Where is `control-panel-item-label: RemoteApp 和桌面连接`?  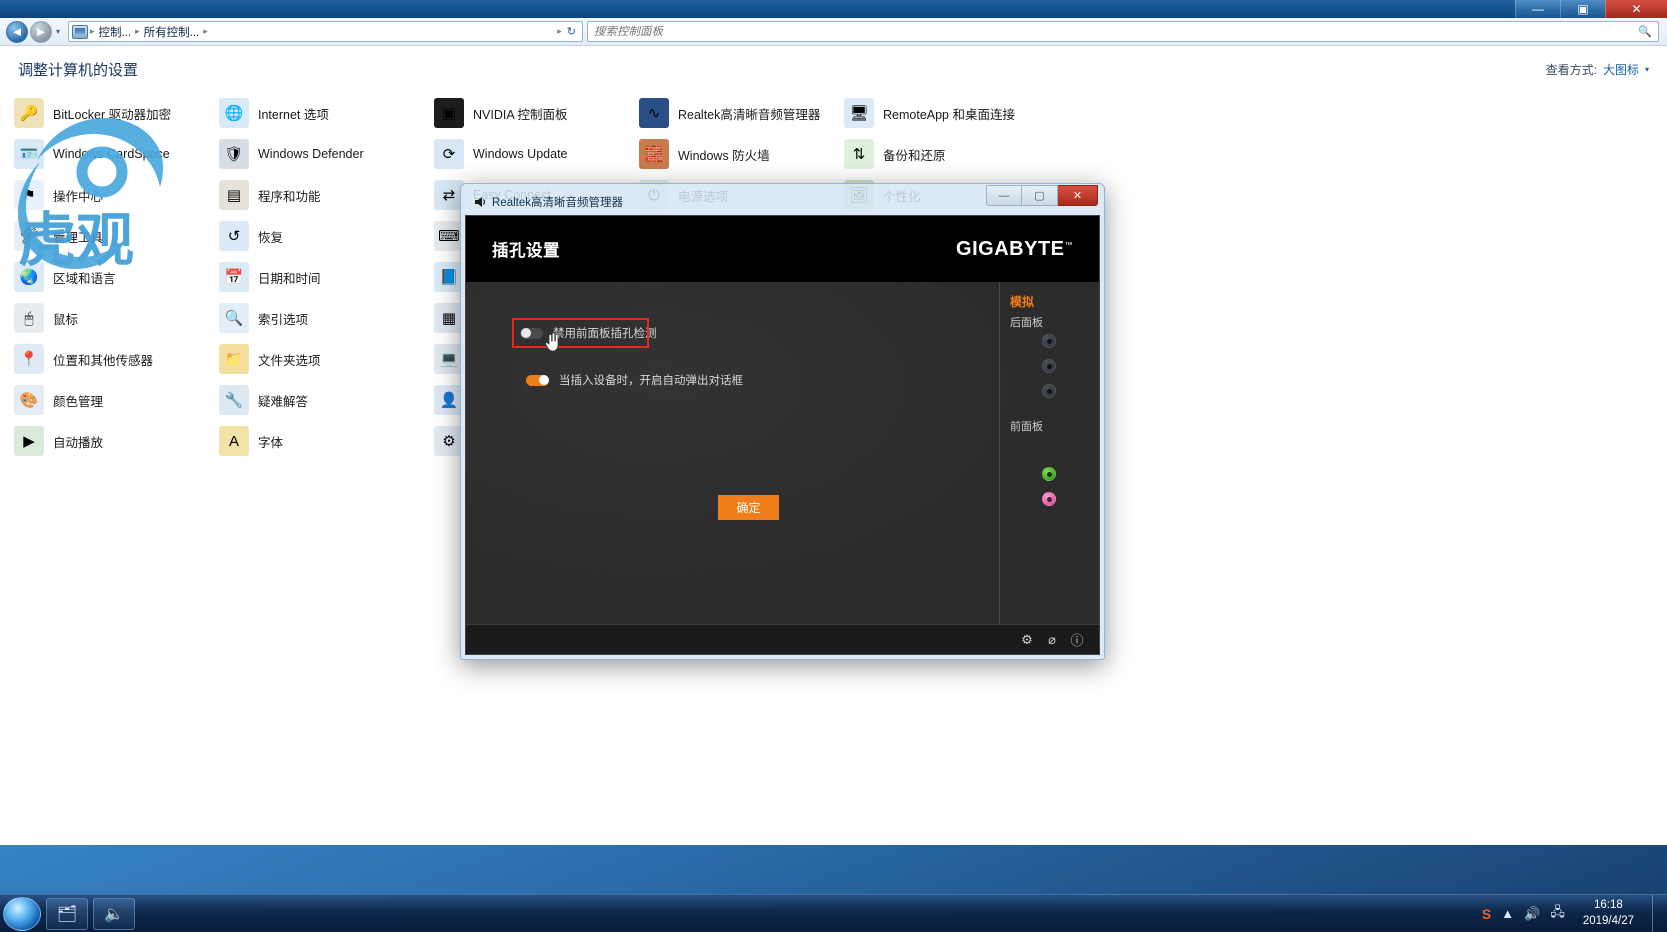
control-panel-item-label: RemoteApp 和桌面连接 is located at coordinates (949, 114).